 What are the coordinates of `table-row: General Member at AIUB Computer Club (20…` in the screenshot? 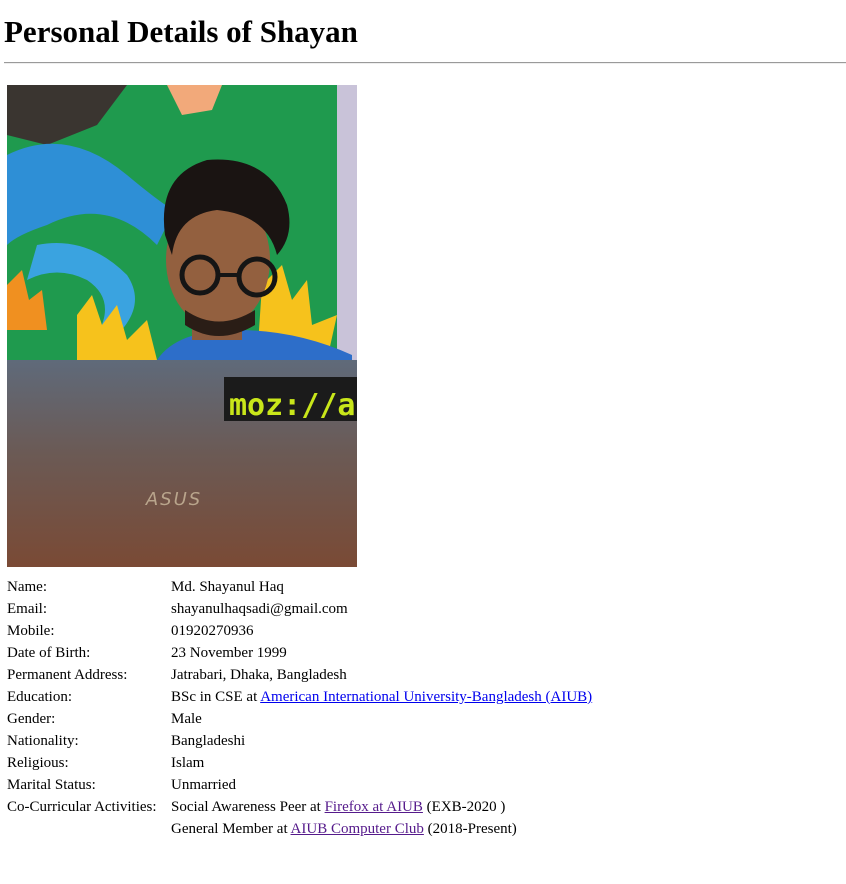 It's located at (299, 829).